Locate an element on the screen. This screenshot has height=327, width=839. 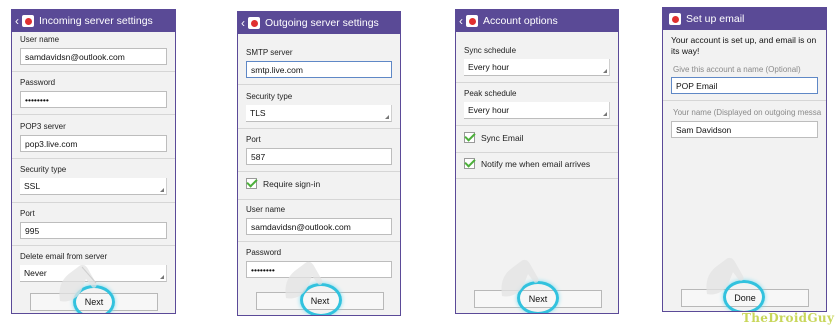
smtp-server-field: smtp.live.com is located at coordinates (319, 69).